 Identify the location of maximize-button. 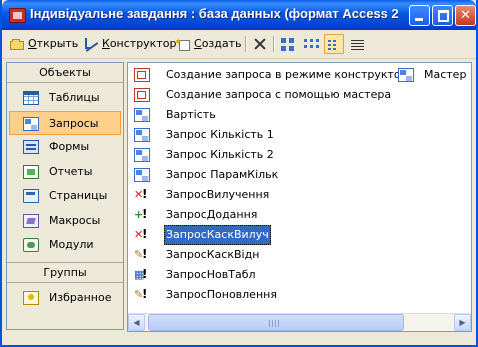
(442, 15).